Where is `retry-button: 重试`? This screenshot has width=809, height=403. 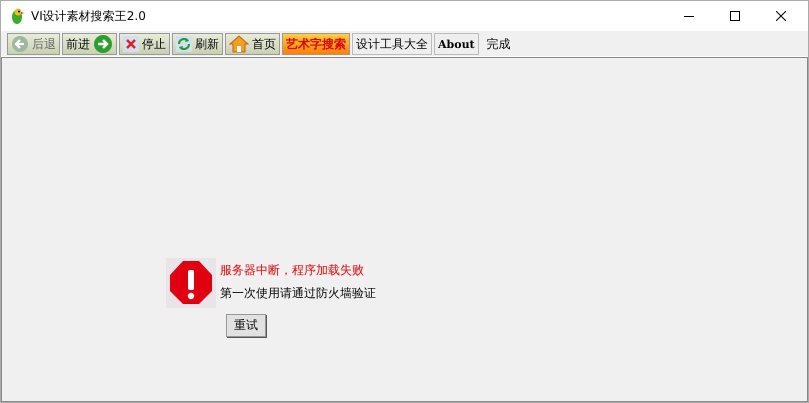
retry-button: 重试 is located at coordinates (246, 325).